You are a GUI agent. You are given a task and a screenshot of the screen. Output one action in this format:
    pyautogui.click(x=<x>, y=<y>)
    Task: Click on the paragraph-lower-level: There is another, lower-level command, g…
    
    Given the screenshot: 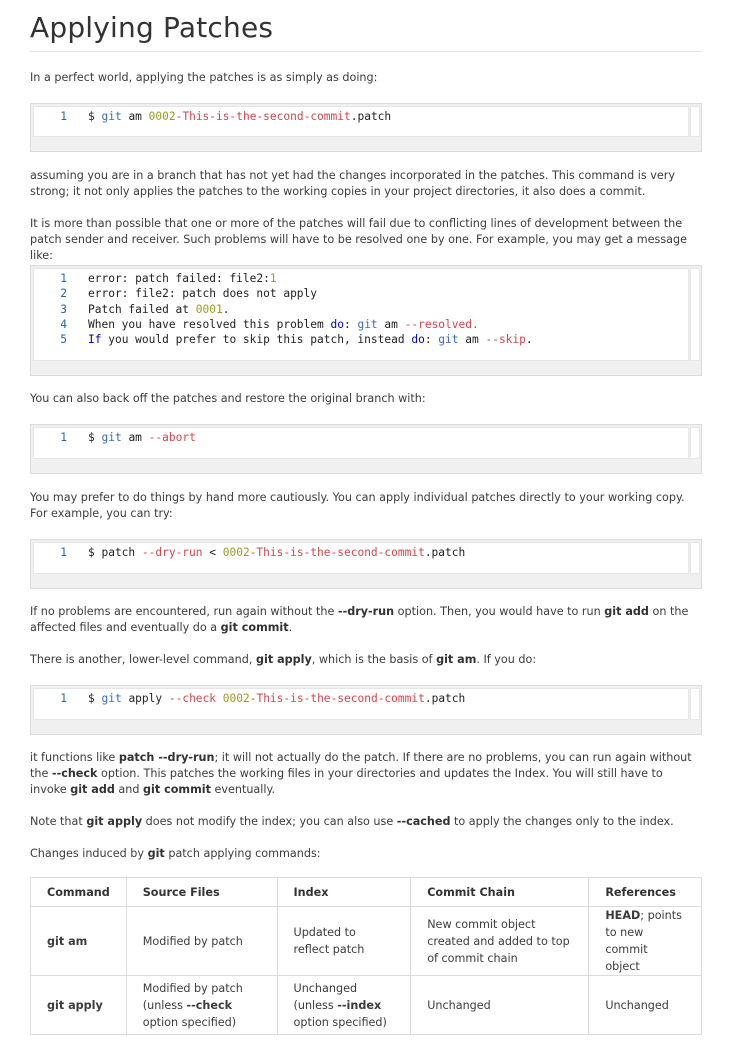 What is the action you would take?
    pyautogui.click(x=283, y=659)
    